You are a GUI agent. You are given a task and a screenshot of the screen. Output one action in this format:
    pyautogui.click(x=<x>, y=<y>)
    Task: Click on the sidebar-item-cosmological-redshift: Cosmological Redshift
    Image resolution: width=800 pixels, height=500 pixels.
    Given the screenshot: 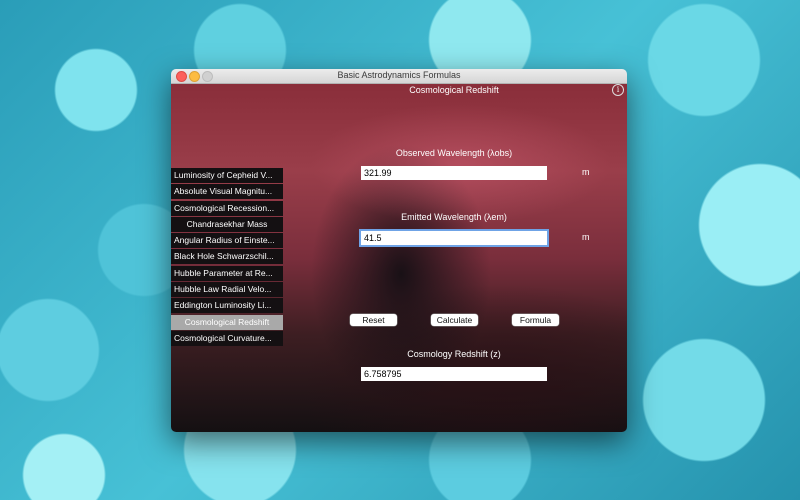 What is the action you would take?
    pyautogui.click(x=227, y=322)
    